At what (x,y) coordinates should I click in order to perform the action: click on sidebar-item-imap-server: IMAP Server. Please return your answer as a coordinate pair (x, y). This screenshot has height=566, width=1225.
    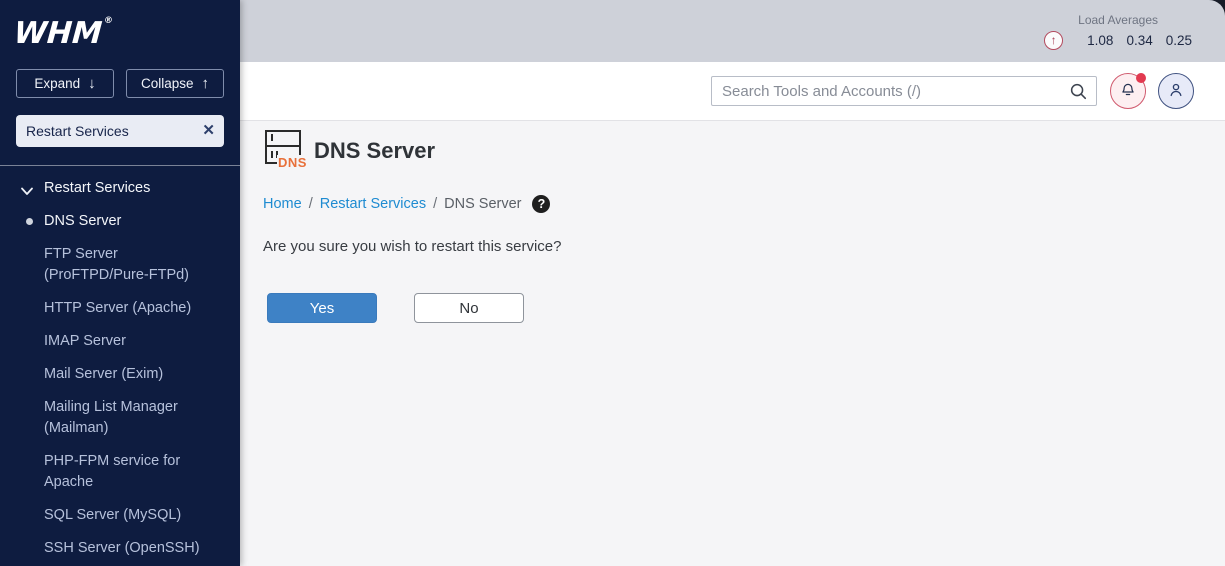
    Looking at the image, I should click on (132, 341).